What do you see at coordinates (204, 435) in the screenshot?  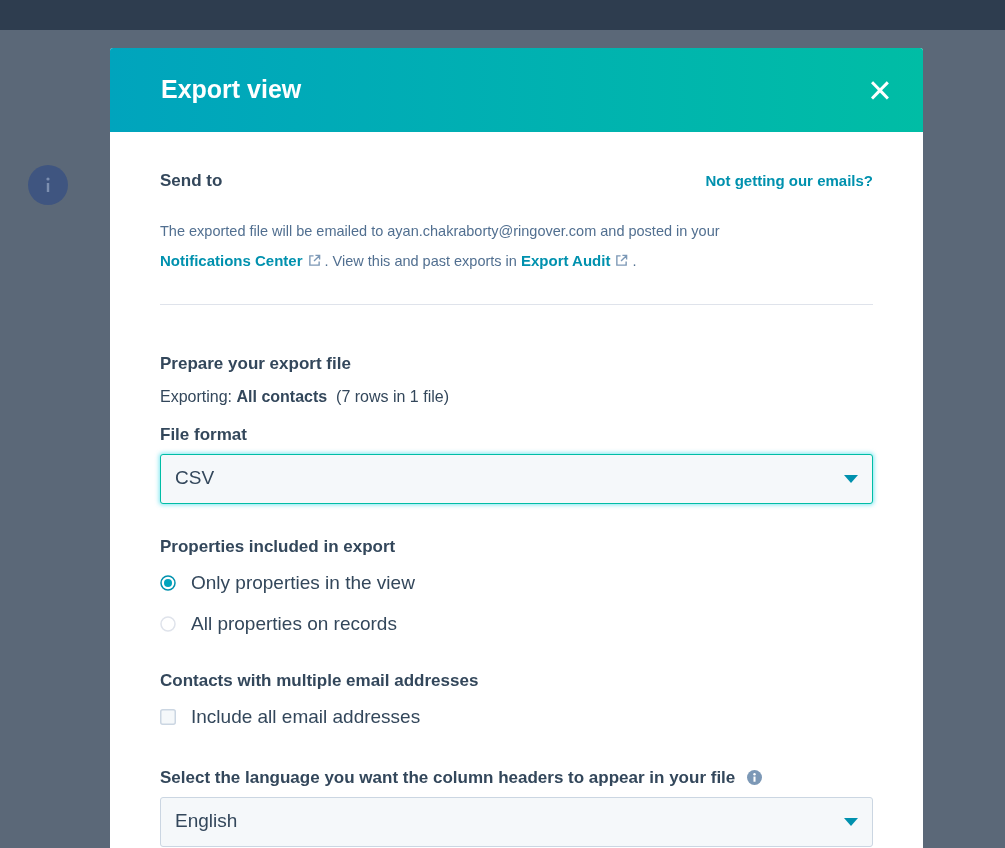 I see `field-label: File format` at bounding box center [204, 435].